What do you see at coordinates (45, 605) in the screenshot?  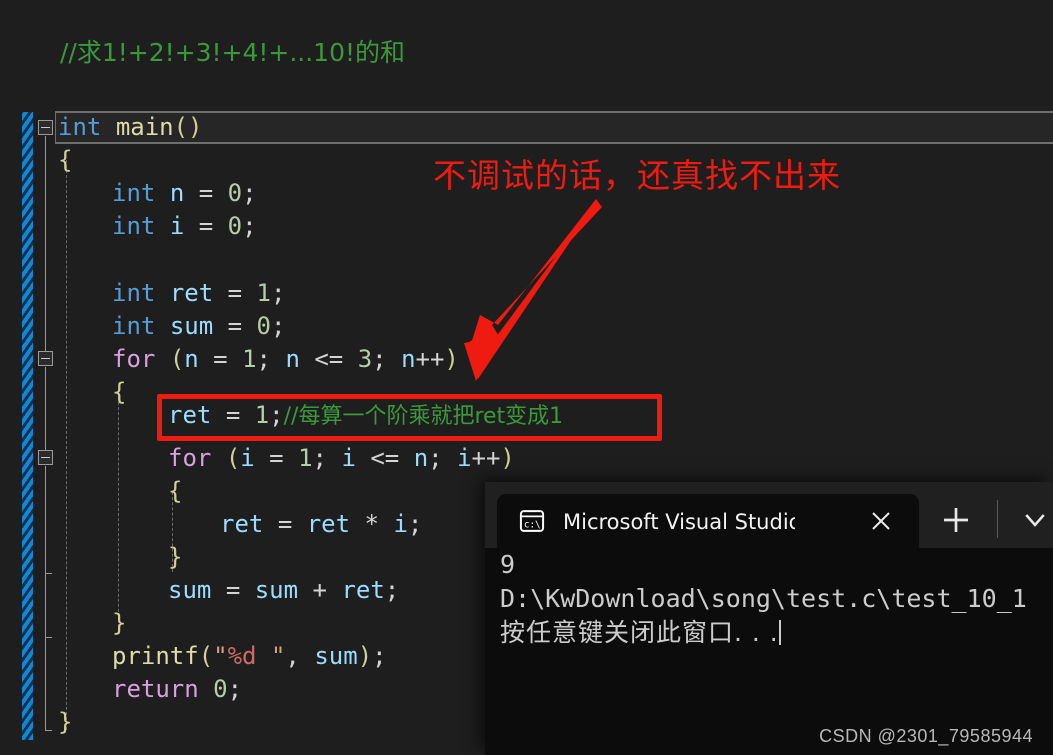 I see `fold-bracket-outer-tail` at bounding box center [45, 605].